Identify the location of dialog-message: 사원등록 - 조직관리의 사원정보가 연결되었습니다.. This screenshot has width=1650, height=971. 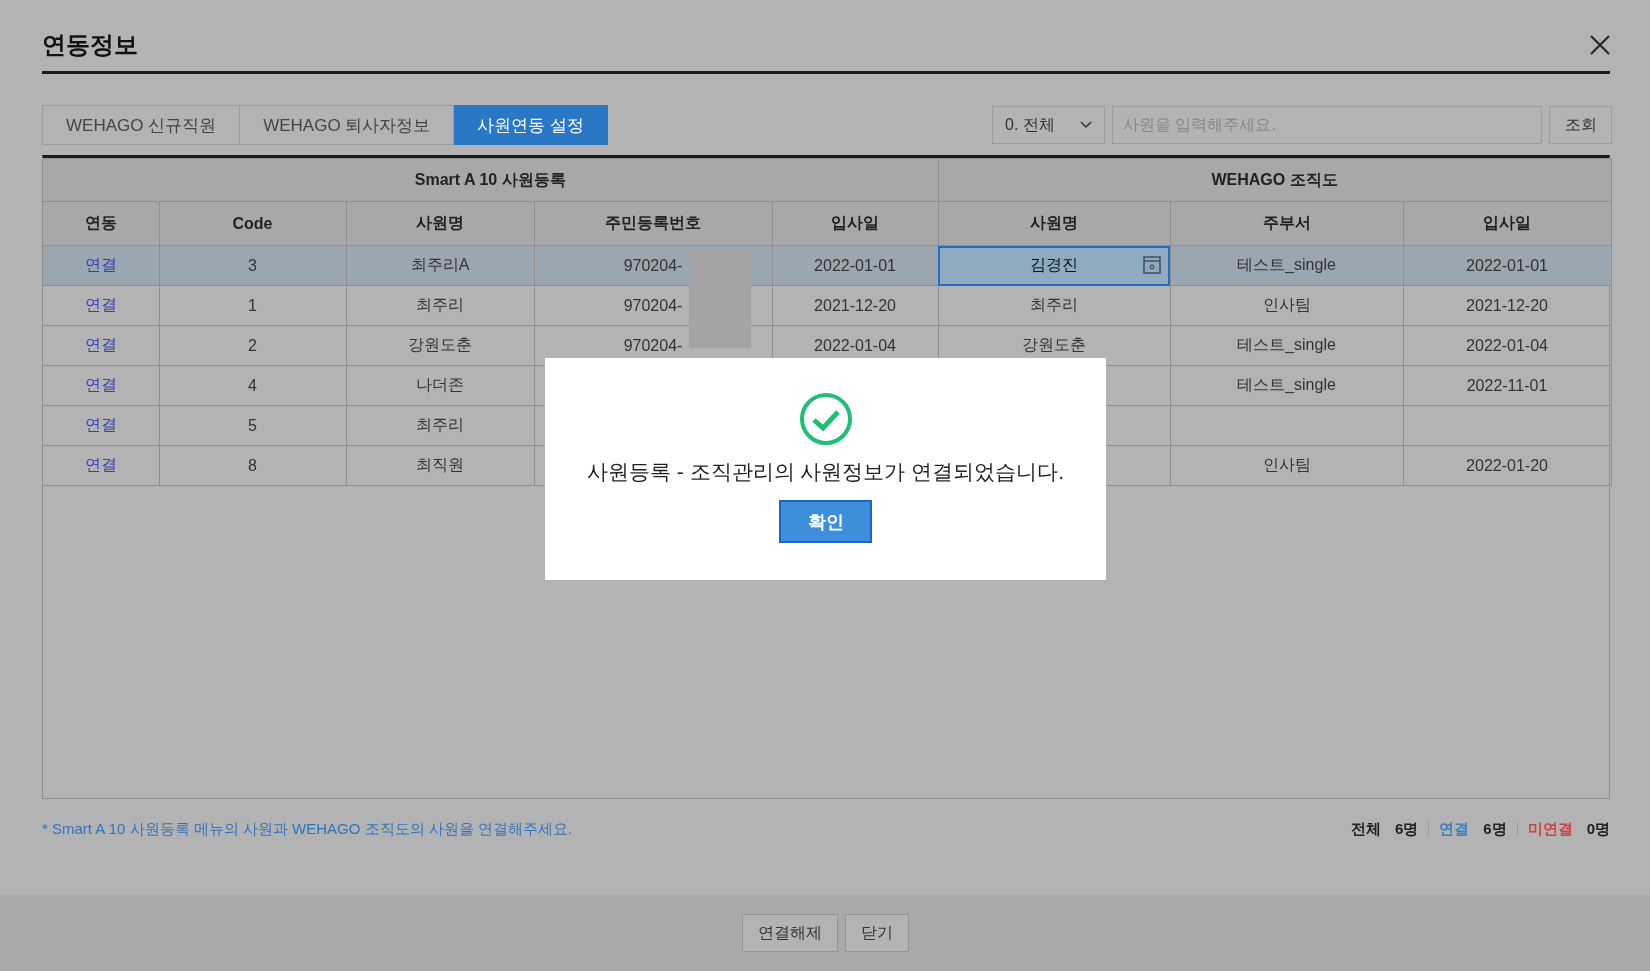
(825, 472).